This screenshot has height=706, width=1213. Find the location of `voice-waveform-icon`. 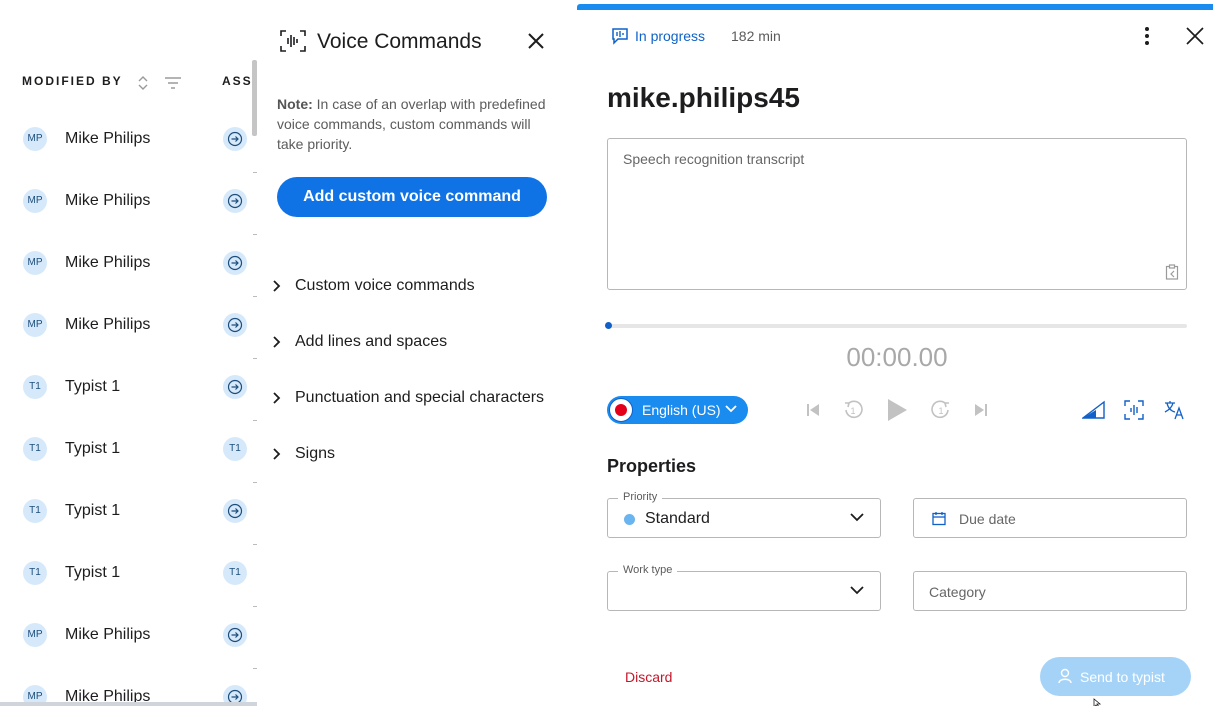

voice-waveform-icon is located at coordinates (293, 43).